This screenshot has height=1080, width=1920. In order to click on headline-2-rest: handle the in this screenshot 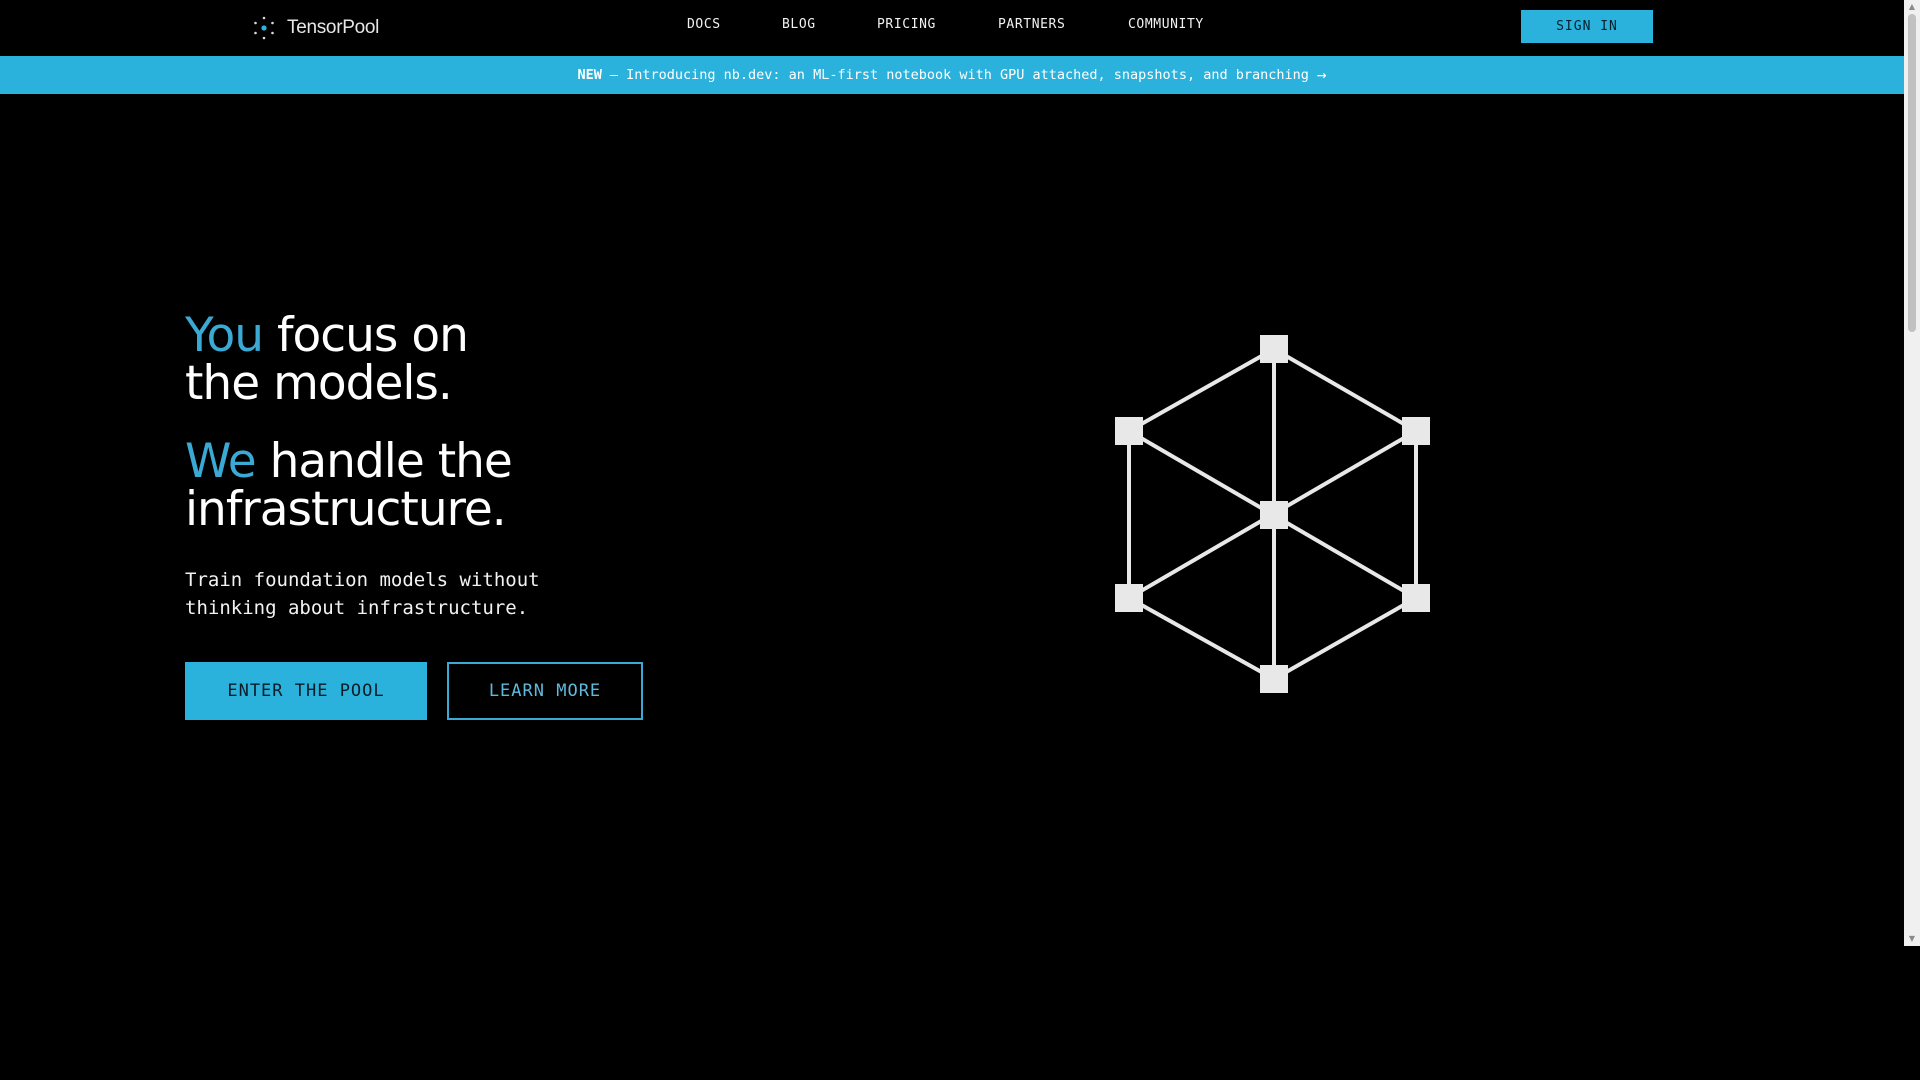, I will do `click(384, 461)`.